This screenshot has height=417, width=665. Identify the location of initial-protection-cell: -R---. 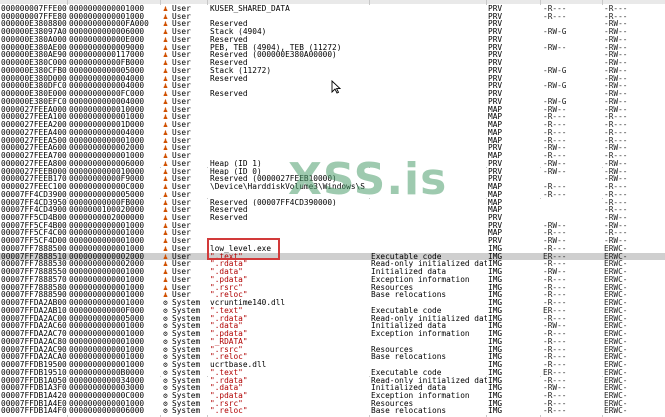
(616, 156).